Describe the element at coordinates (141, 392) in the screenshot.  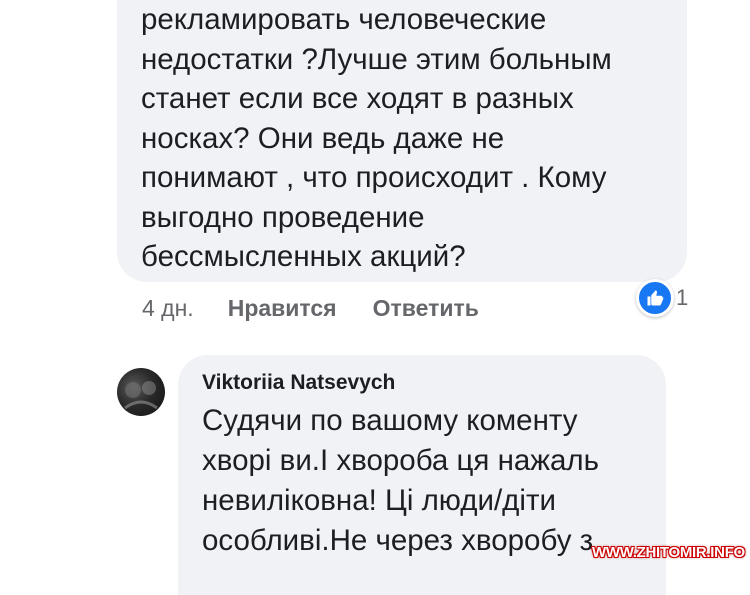
I see `avatar` at that location.